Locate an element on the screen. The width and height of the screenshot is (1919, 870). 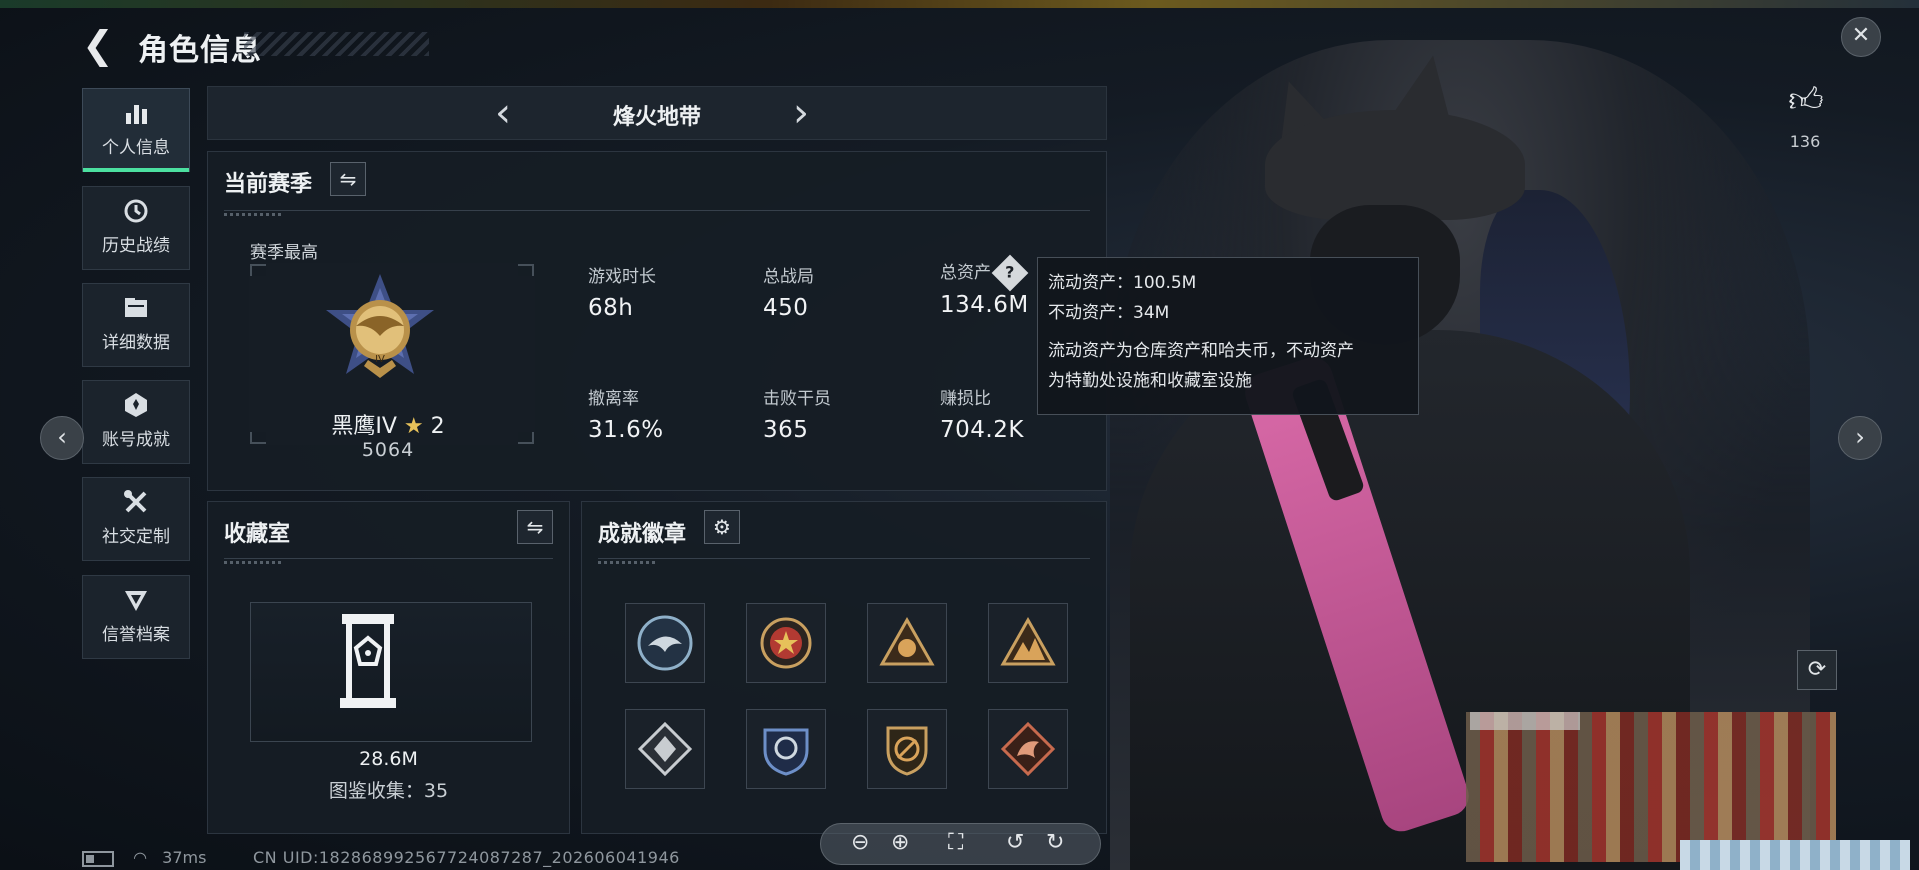
stat-kills: 击败干员 365 is located at coordinates (797, 413).